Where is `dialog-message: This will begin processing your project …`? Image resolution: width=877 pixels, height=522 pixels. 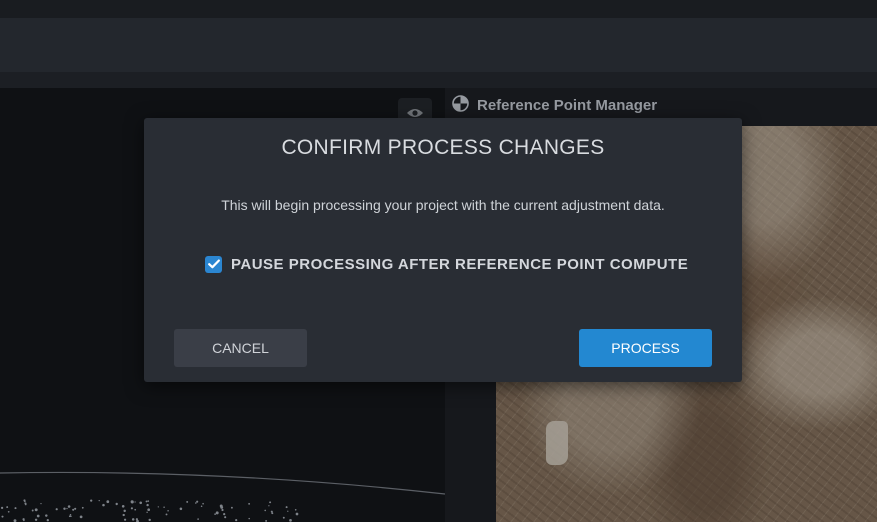
dialog-message: This will begin processing your project … is located at coordinates (443, 205).